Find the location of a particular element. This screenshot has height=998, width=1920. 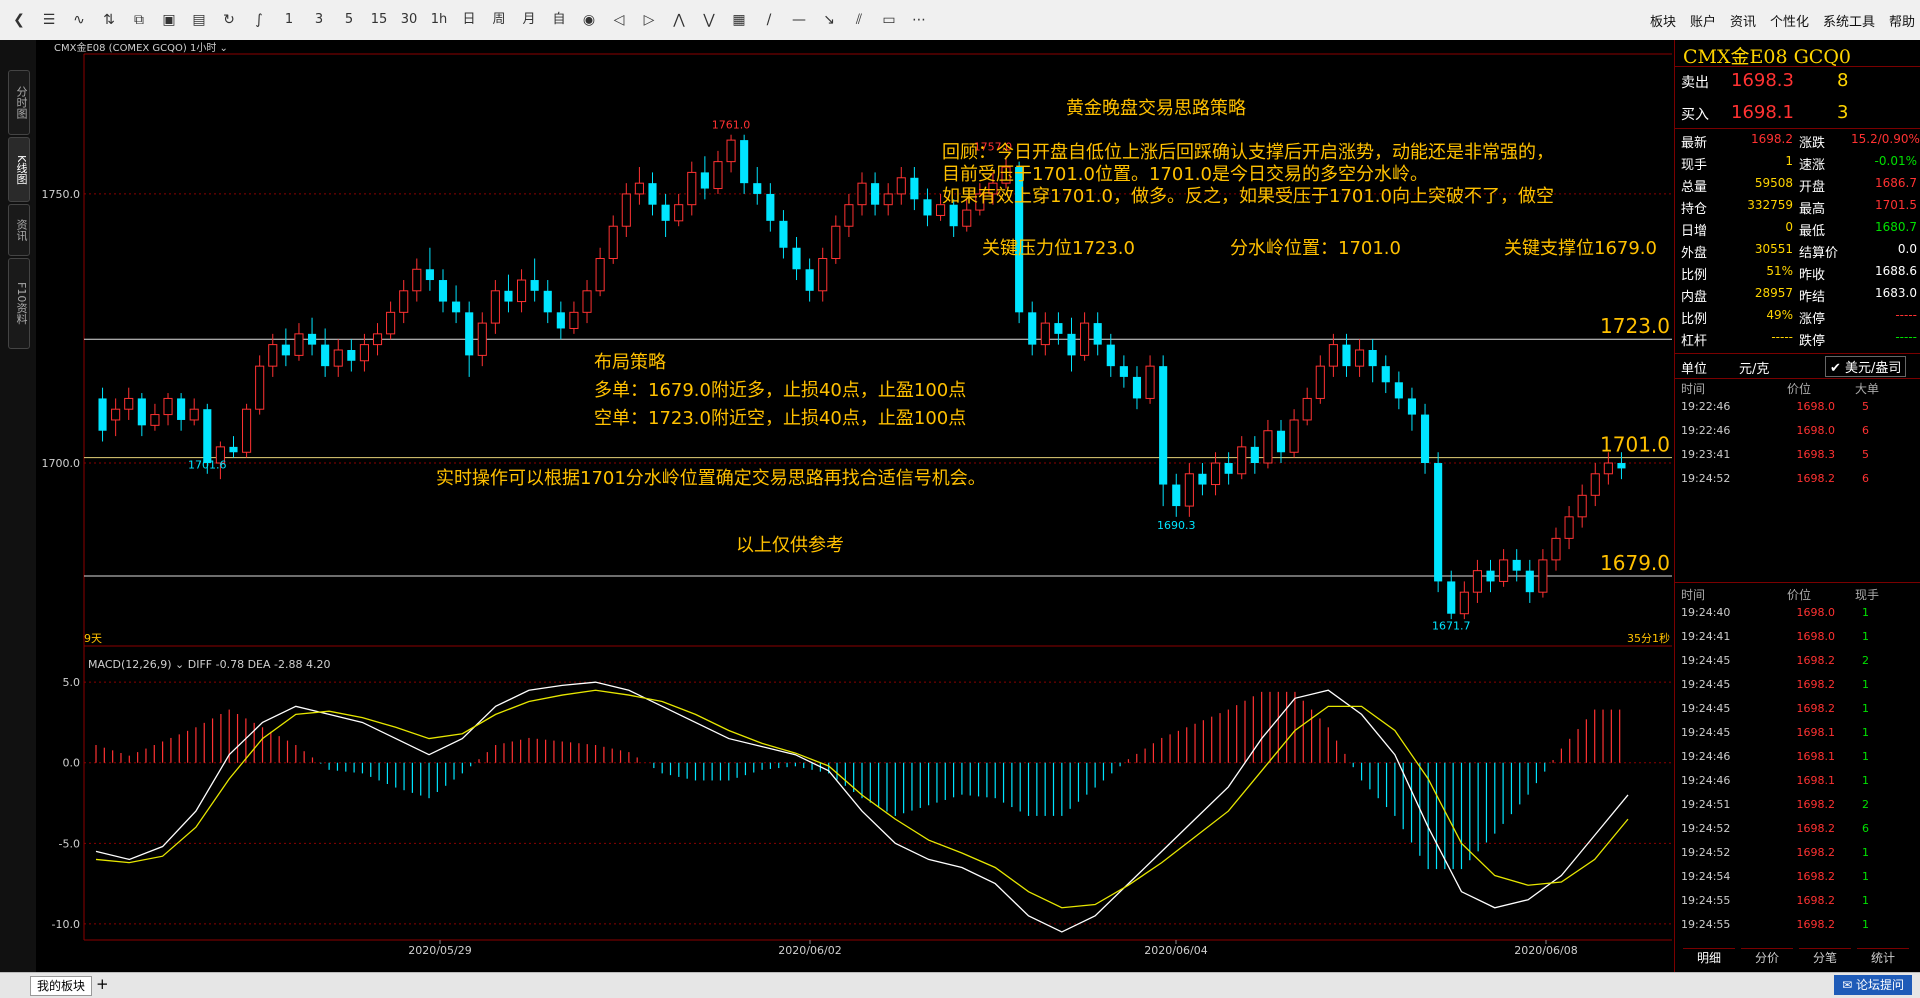

side-tab-1: K线图 is located at coordinates (19, 169).